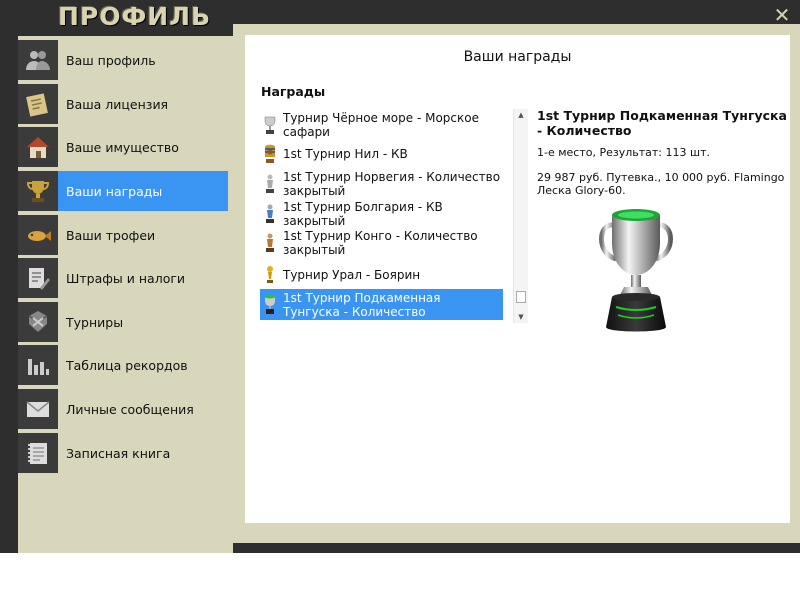 This screenshot has height=595, width=800. What do you see at coordinates (111, 60) in the screenshot?
I see `sidebar-item-label: Ваш профиль` at bounding box center [111, 60].